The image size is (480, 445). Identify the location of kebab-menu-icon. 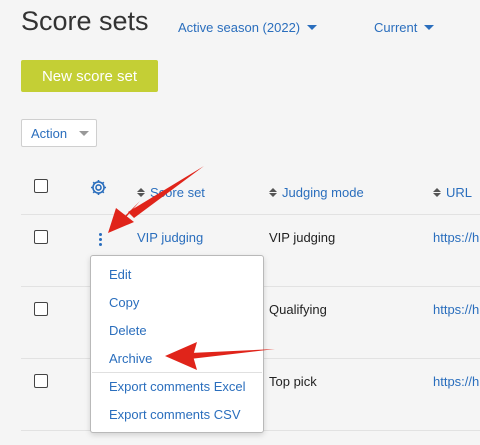
(100, 239).